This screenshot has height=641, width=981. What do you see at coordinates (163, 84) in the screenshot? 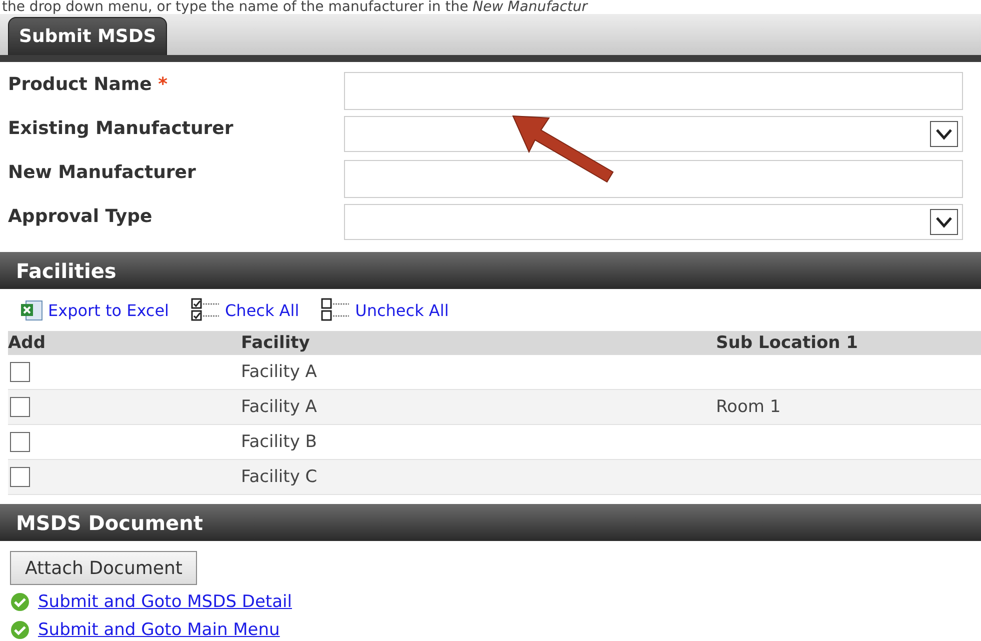
I see `required-mark: *` at bounding box center [163, 84].